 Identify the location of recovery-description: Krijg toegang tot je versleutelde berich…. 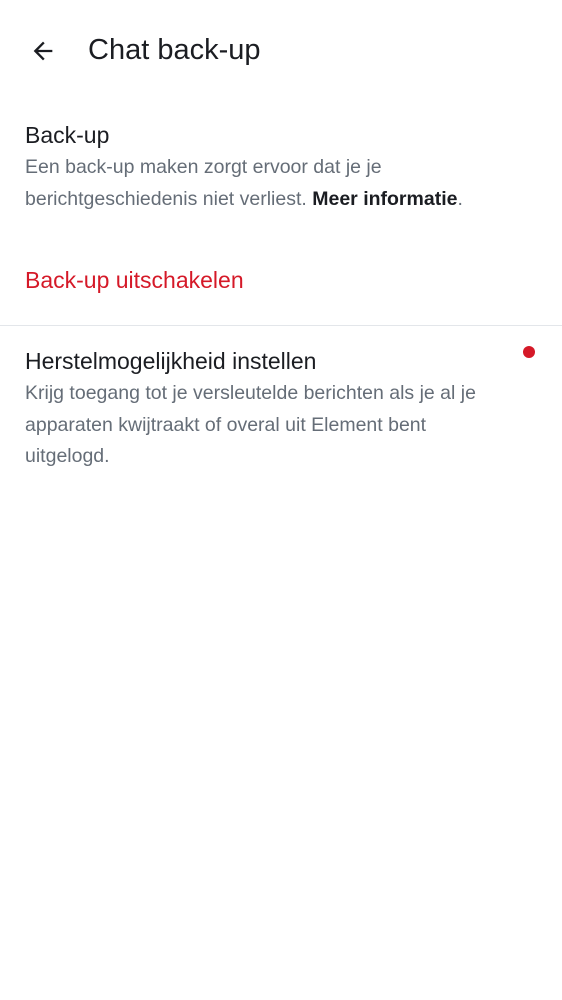
(250, 424).